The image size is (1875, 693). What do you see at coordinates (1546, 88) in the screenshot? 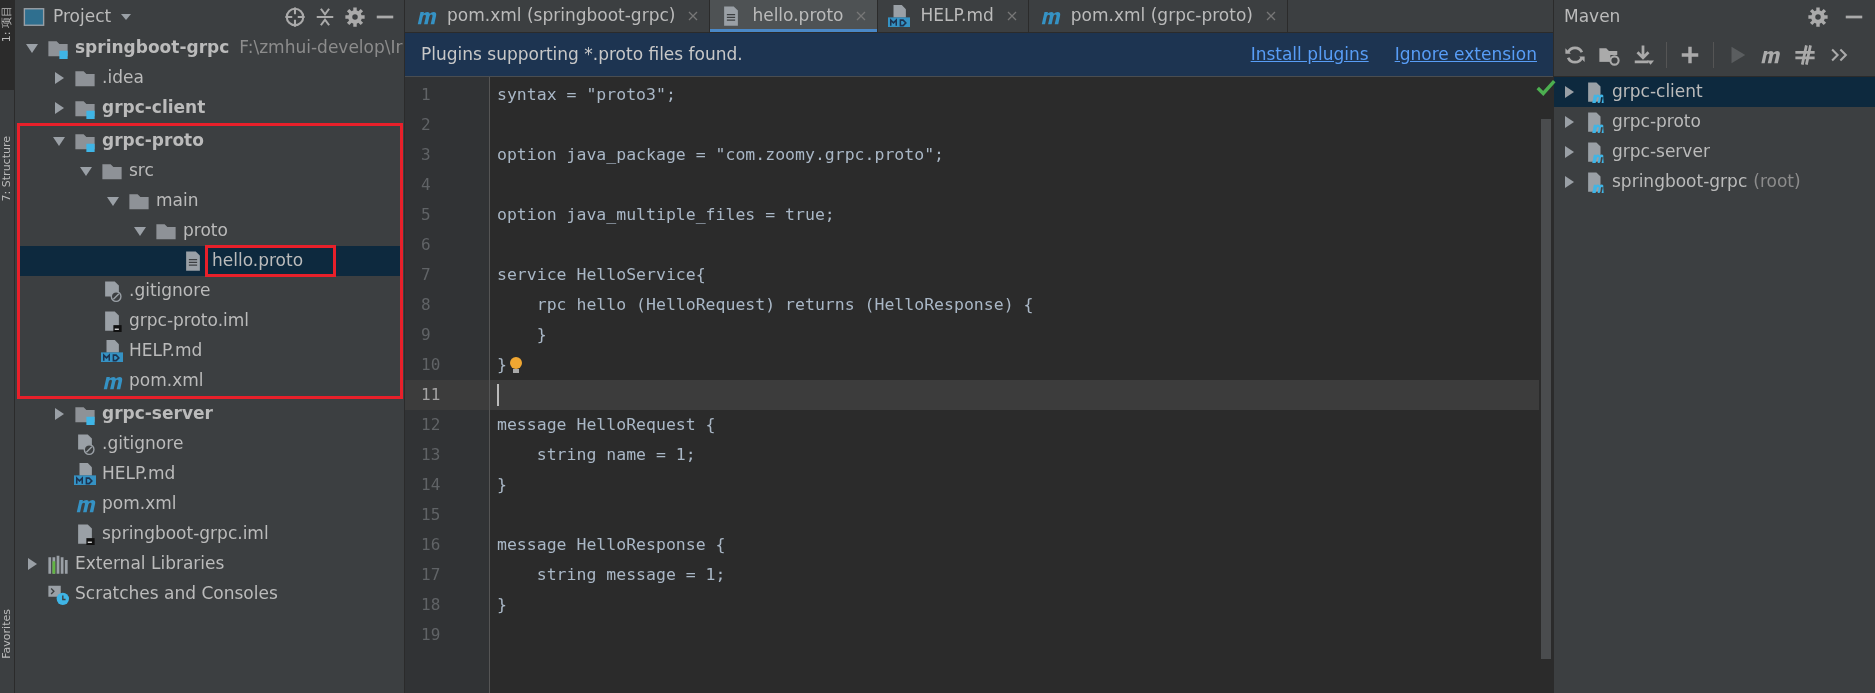
I see `check-icon` at bounding box center [1546, 88].